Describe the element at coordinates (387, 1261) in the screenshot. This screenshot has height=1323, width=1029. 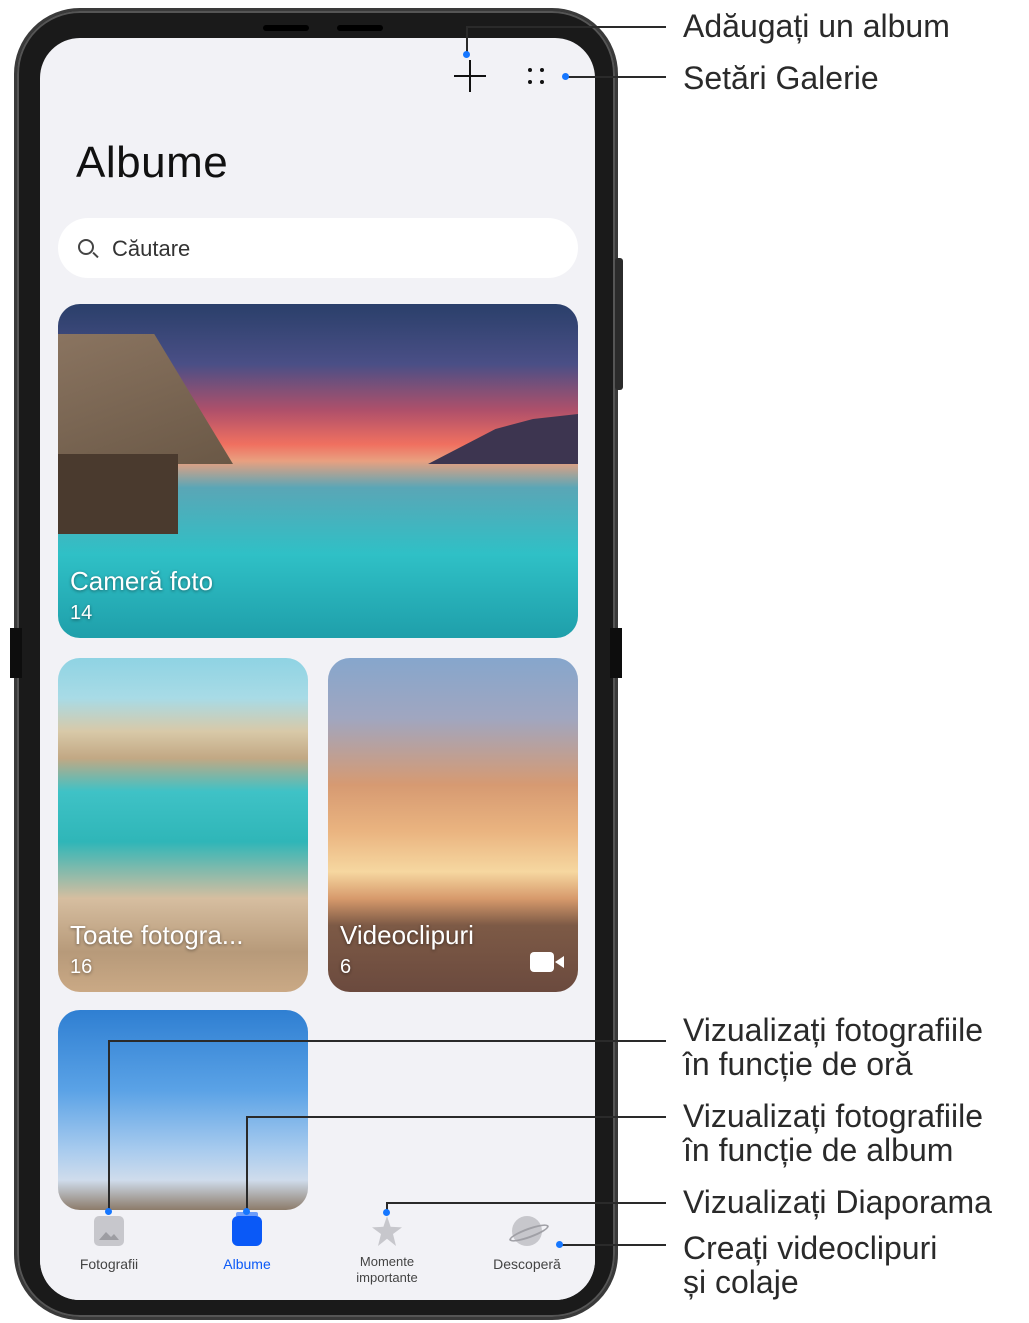
I see `nav-label: Momente` at that location.